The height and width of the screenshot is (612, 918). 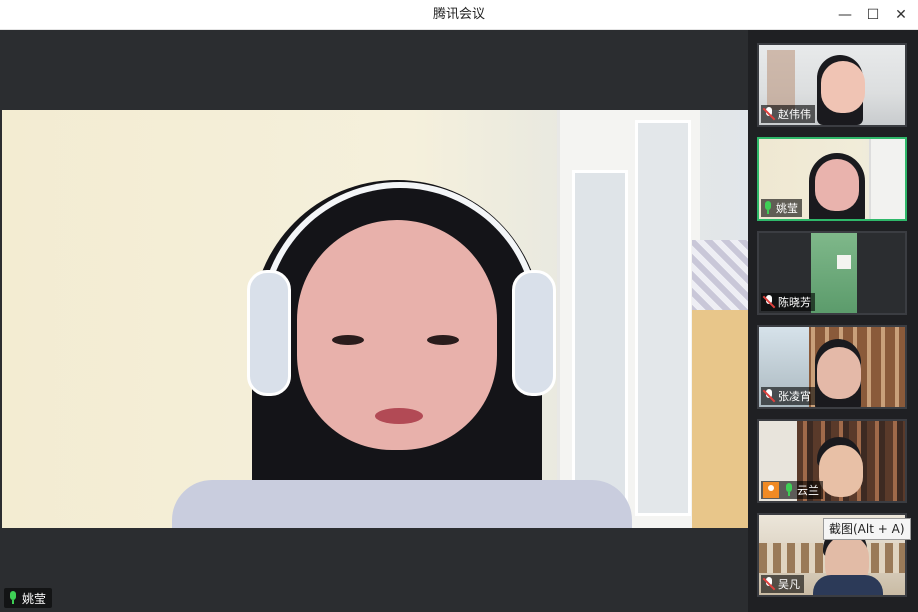 What do you see at coordinates (34, 598) in the screenshot?
I see `main-speaker-name: 姚莹` at bounding box center [34, 598].